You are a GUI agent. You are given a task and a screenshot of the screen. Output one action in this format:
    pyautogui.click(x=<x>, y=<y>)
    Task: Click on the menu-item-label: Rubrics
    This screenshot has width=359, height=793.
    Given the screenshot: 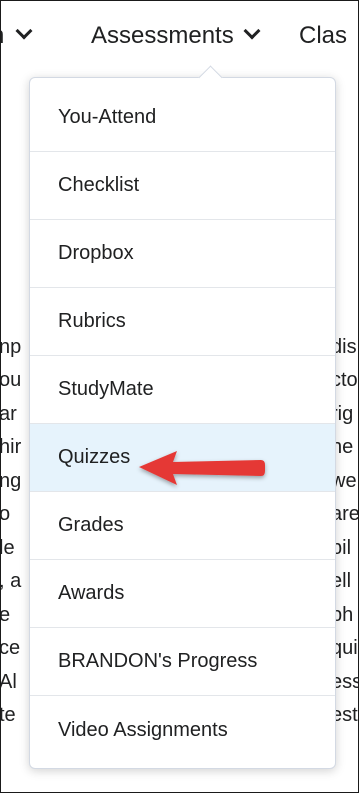 What is the action you would take?
    pyautogui.click(x=92, y=321)
    